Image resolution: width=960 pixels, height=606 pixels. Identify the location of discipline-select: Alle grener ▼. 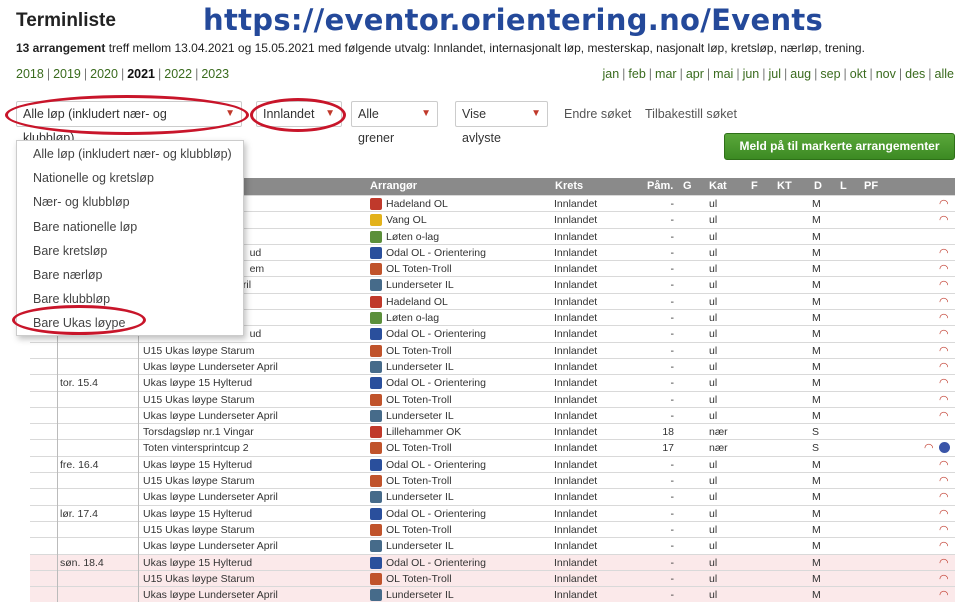
(394, 123).